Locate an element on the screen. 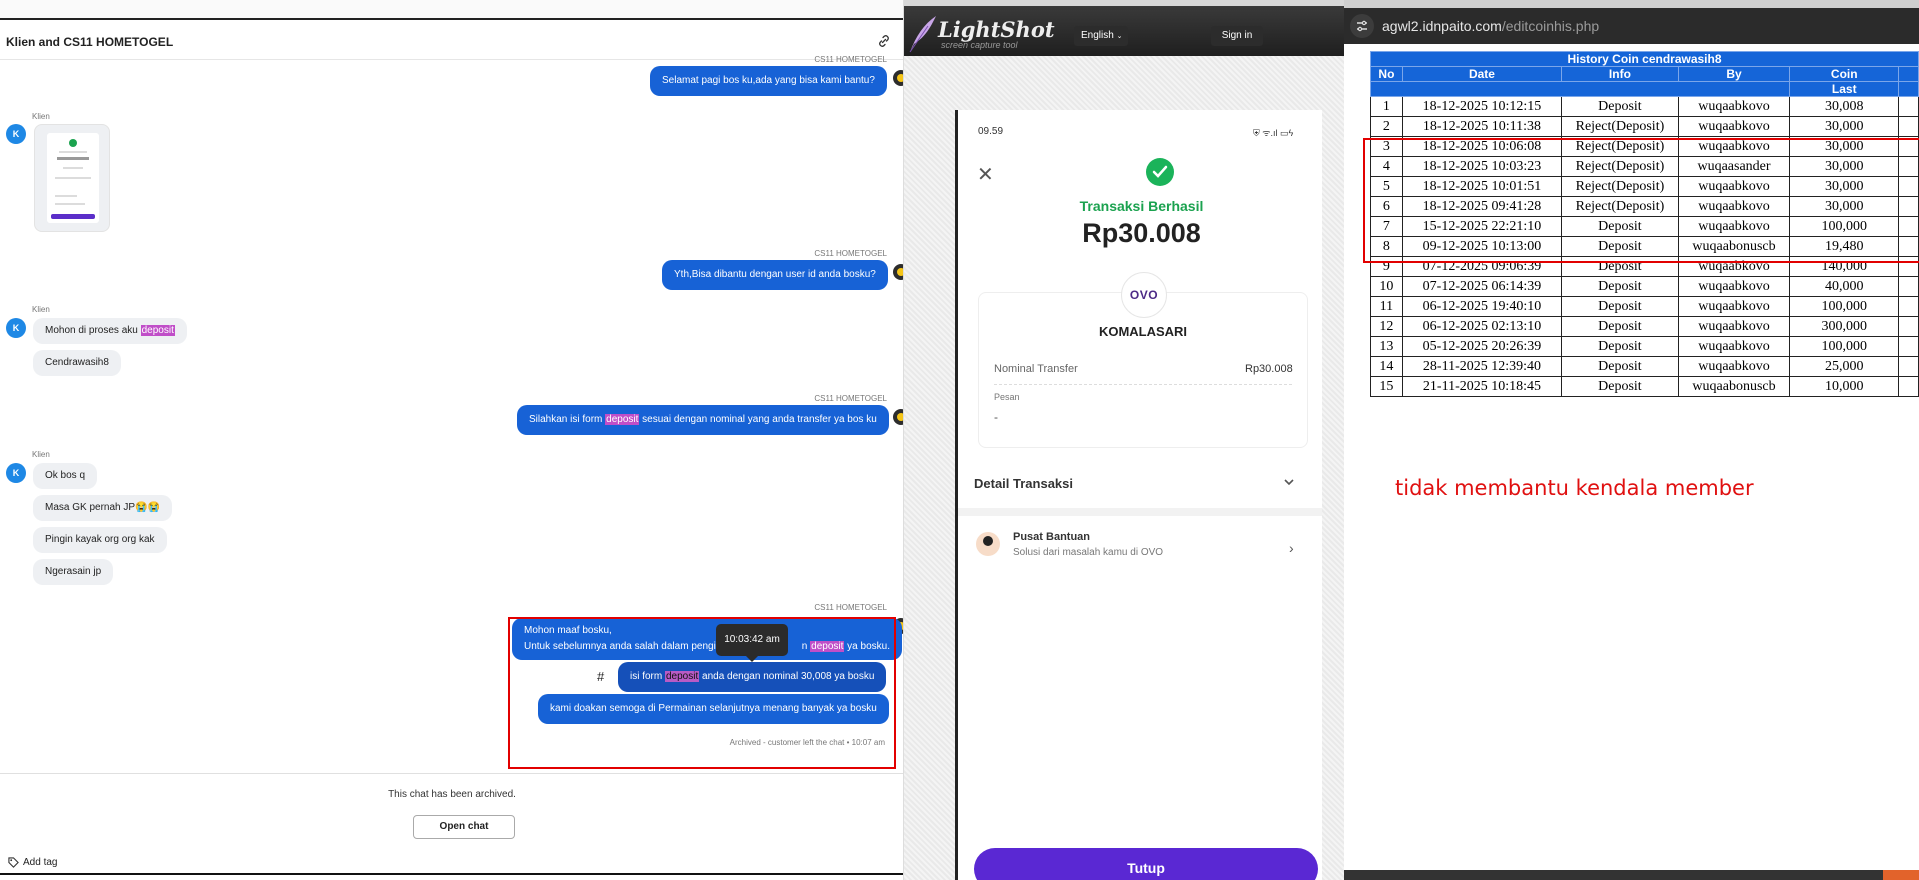 The image size is (1919, 880). url-path: /editcoinhis.php is located at coordinates (1550, 26).